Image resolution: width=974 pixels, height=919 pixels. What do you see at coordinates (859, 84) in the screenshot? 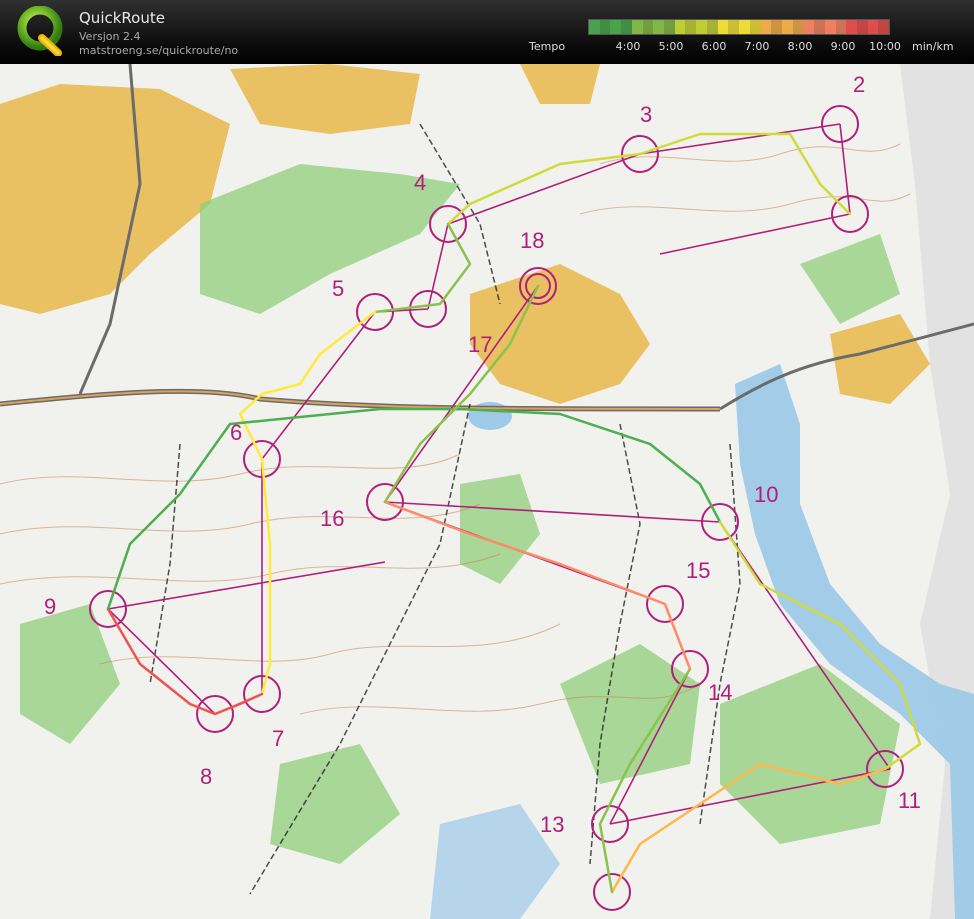
I see `control-number: 2` at bounding box center [859, 84].